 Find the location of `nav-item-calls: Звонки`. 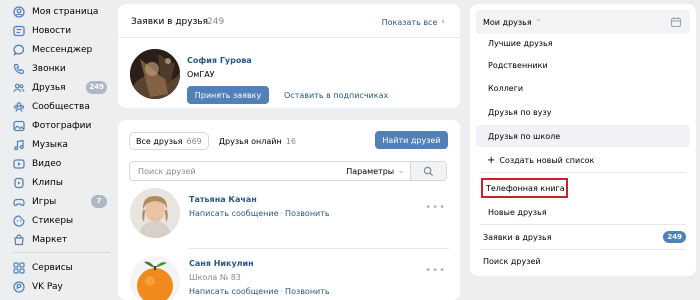

nav-item-calls: Звонки is located at coordinates (63, 68).